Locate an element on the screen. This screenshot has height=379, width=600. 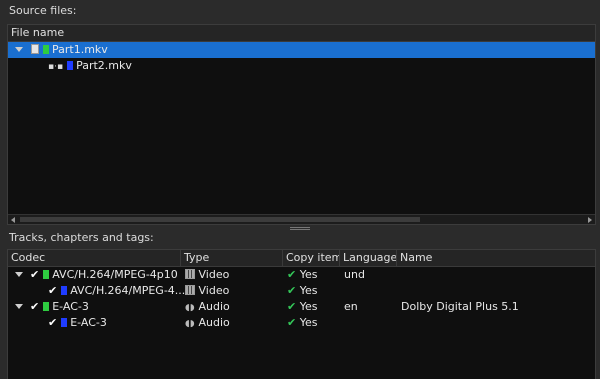
scroll-left-icon is located at coordinates (13, 220).